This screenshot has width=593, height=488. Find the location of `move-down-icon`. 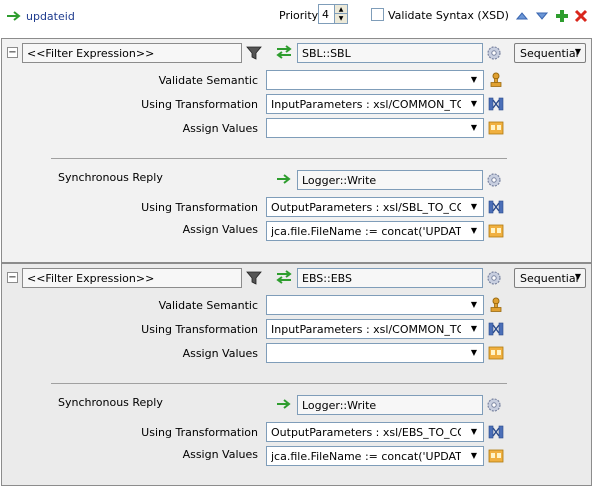

move-down-icon is located at coordinates (542, 16).